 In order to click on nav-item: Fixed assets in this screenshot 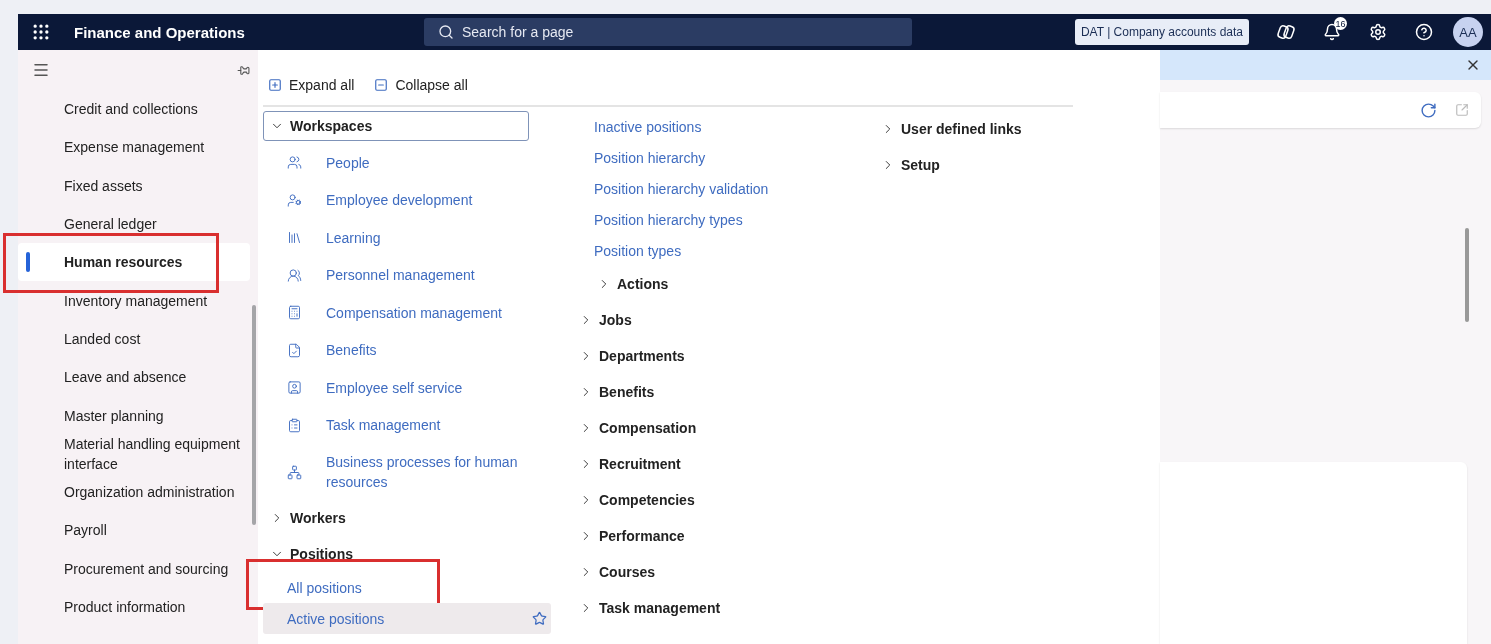, I will do `click(134, 185)`.